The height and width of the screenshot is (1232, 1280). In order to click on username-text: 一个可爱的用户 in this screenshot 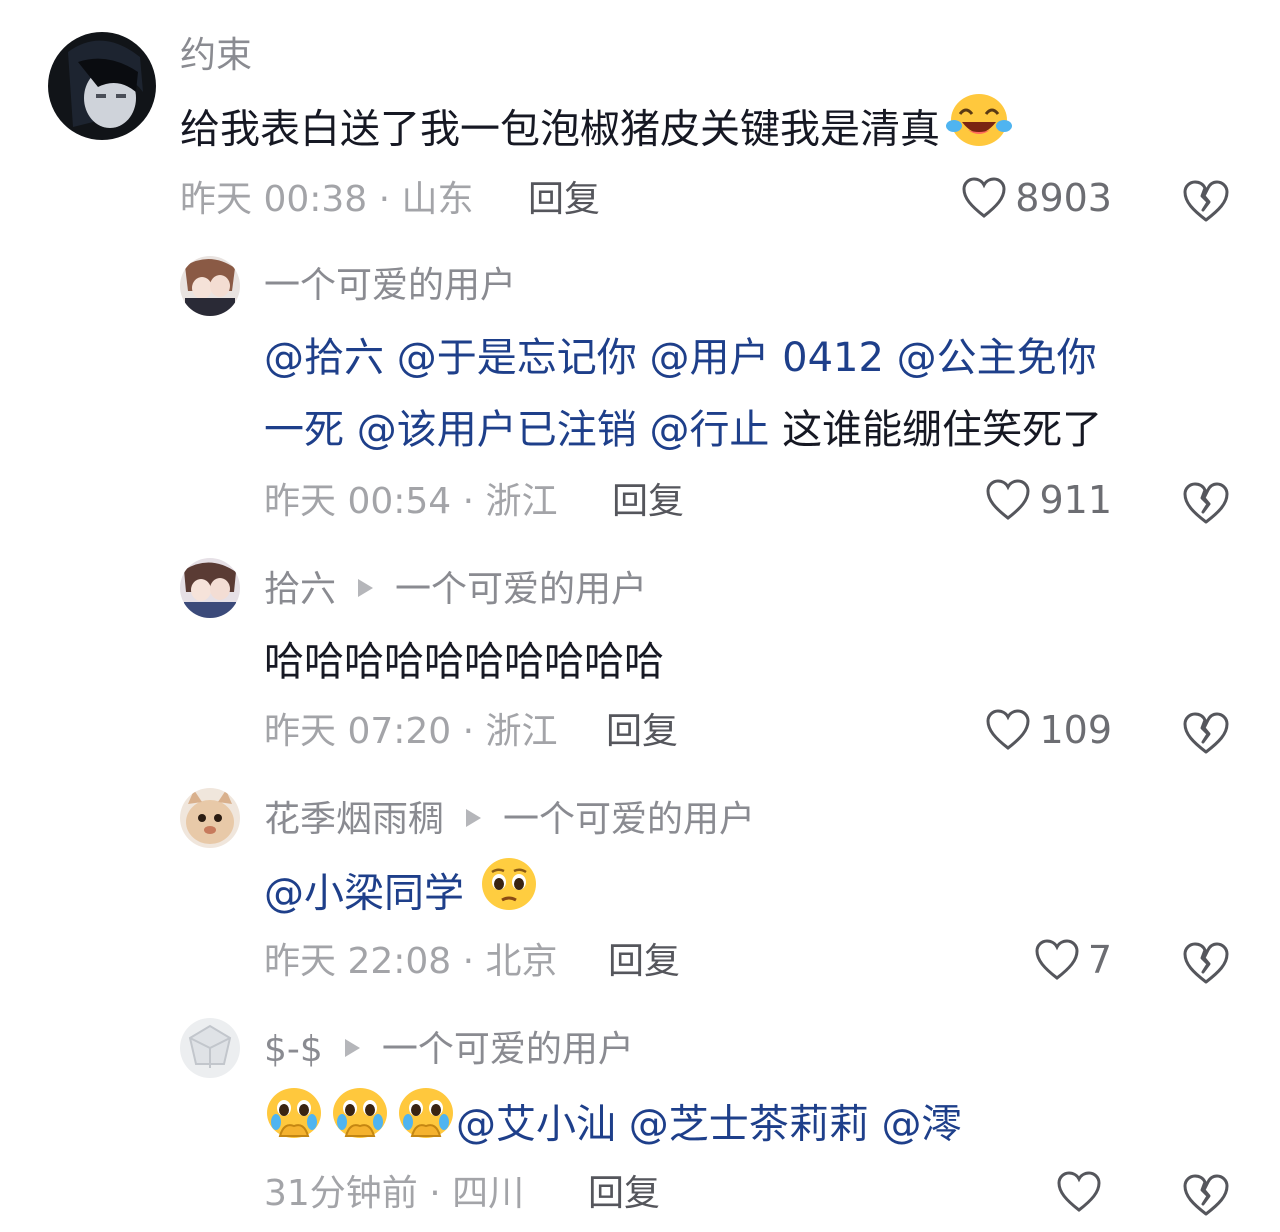, I will do `click(390, 285)`.